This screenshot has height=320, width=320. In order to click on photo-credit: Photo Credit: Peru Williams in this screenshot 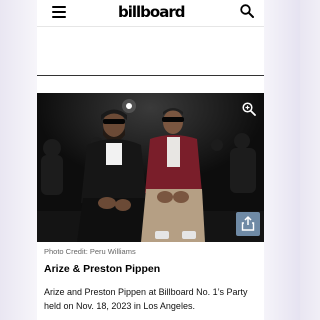, I will do `click(90, 251)`.